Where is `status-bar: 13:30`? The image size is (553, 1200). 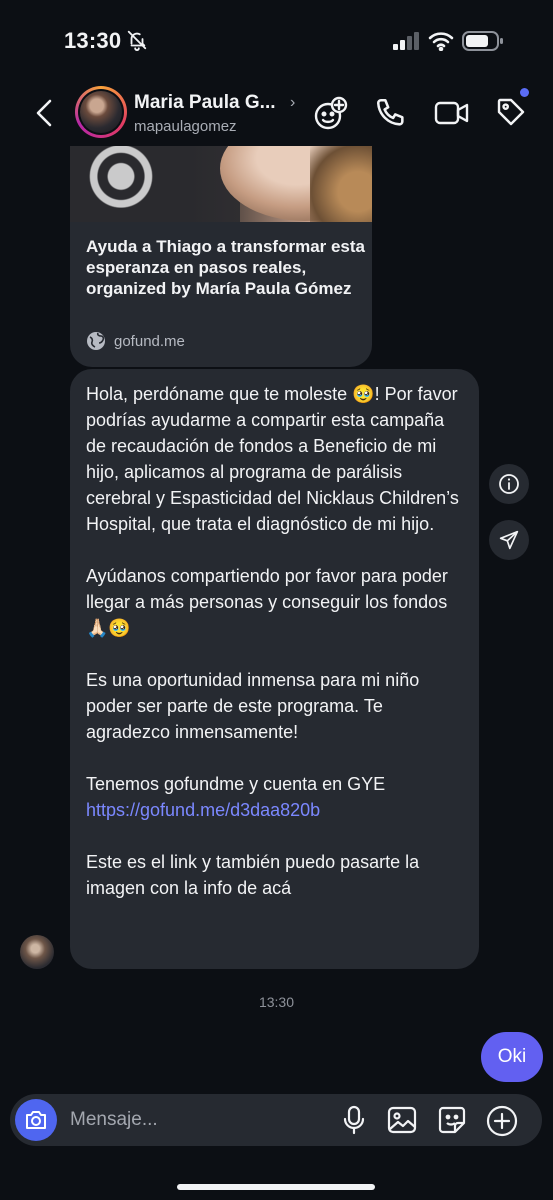
status-bar: 13:30 is located at coordinates (276, 40).